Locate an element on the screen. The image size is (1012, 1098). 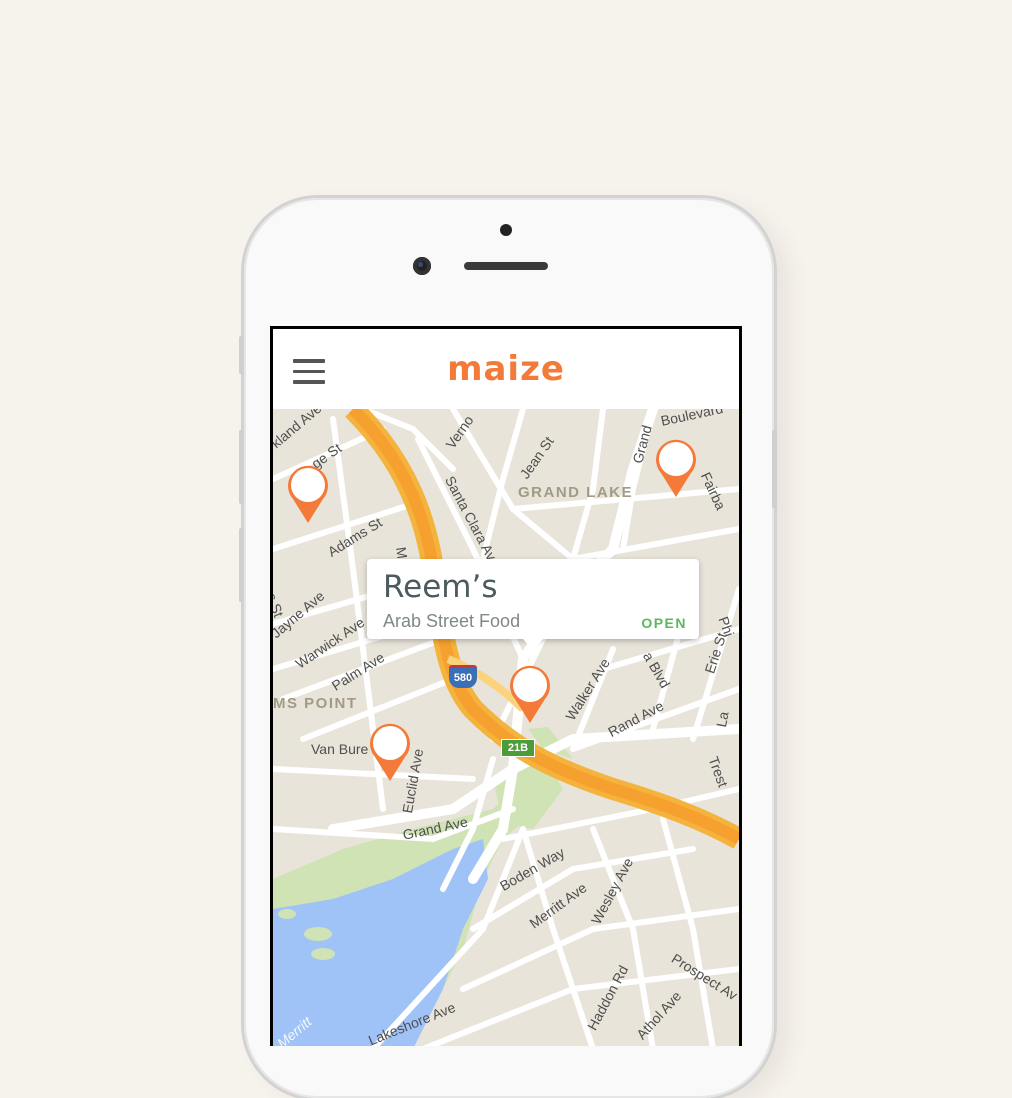
area-label-grand-lake: GRAND LAKE is located at coordinates (575, 492).